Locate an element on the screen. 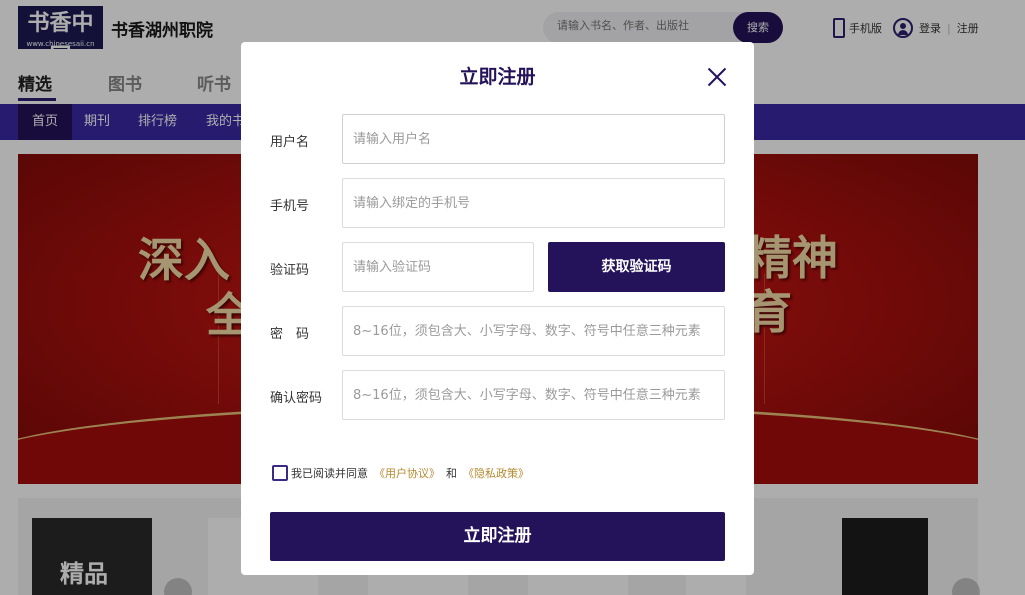 This screenshot has height=595, width=1025. username-label: 用户名 is located at coordinates (290, 142).